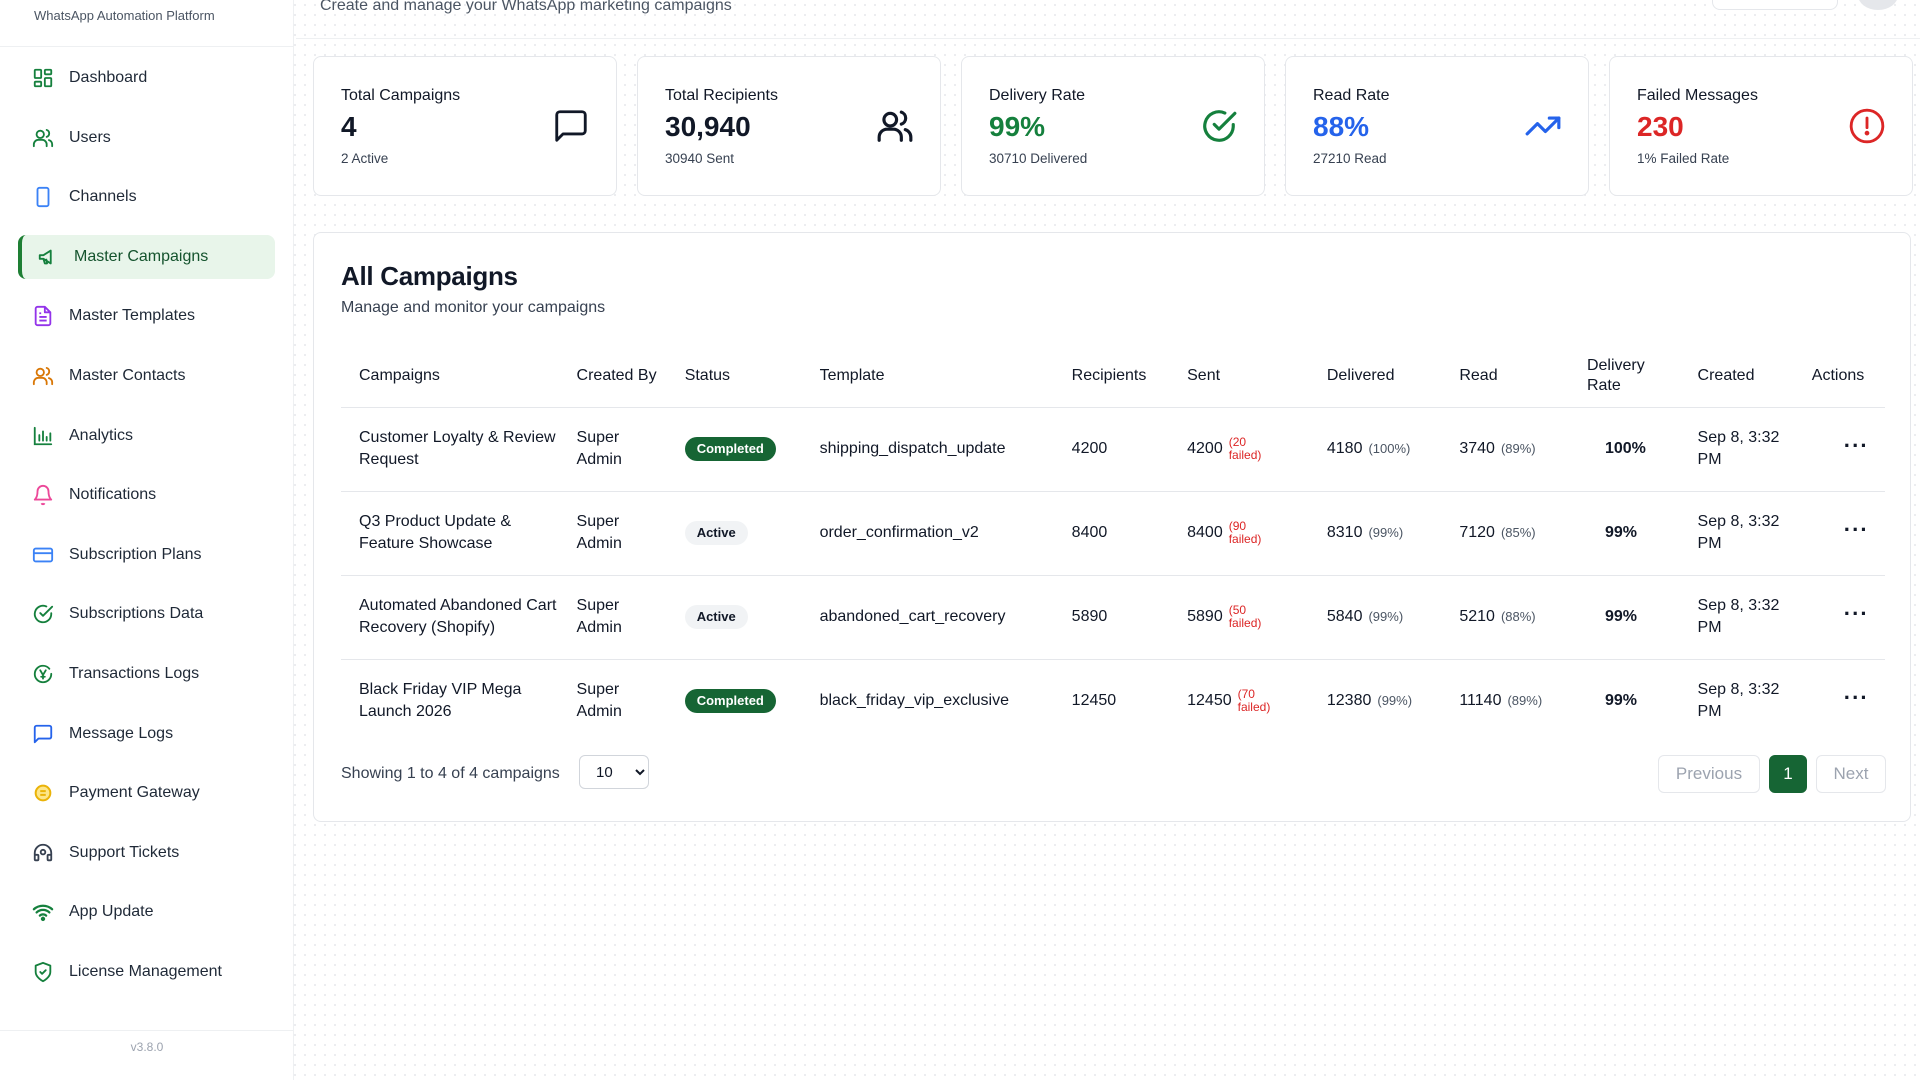  Describe the element at coordinates (146, 316) in the screenshot. I see `sidebar-item-master-templates: Master Templates` at that location.